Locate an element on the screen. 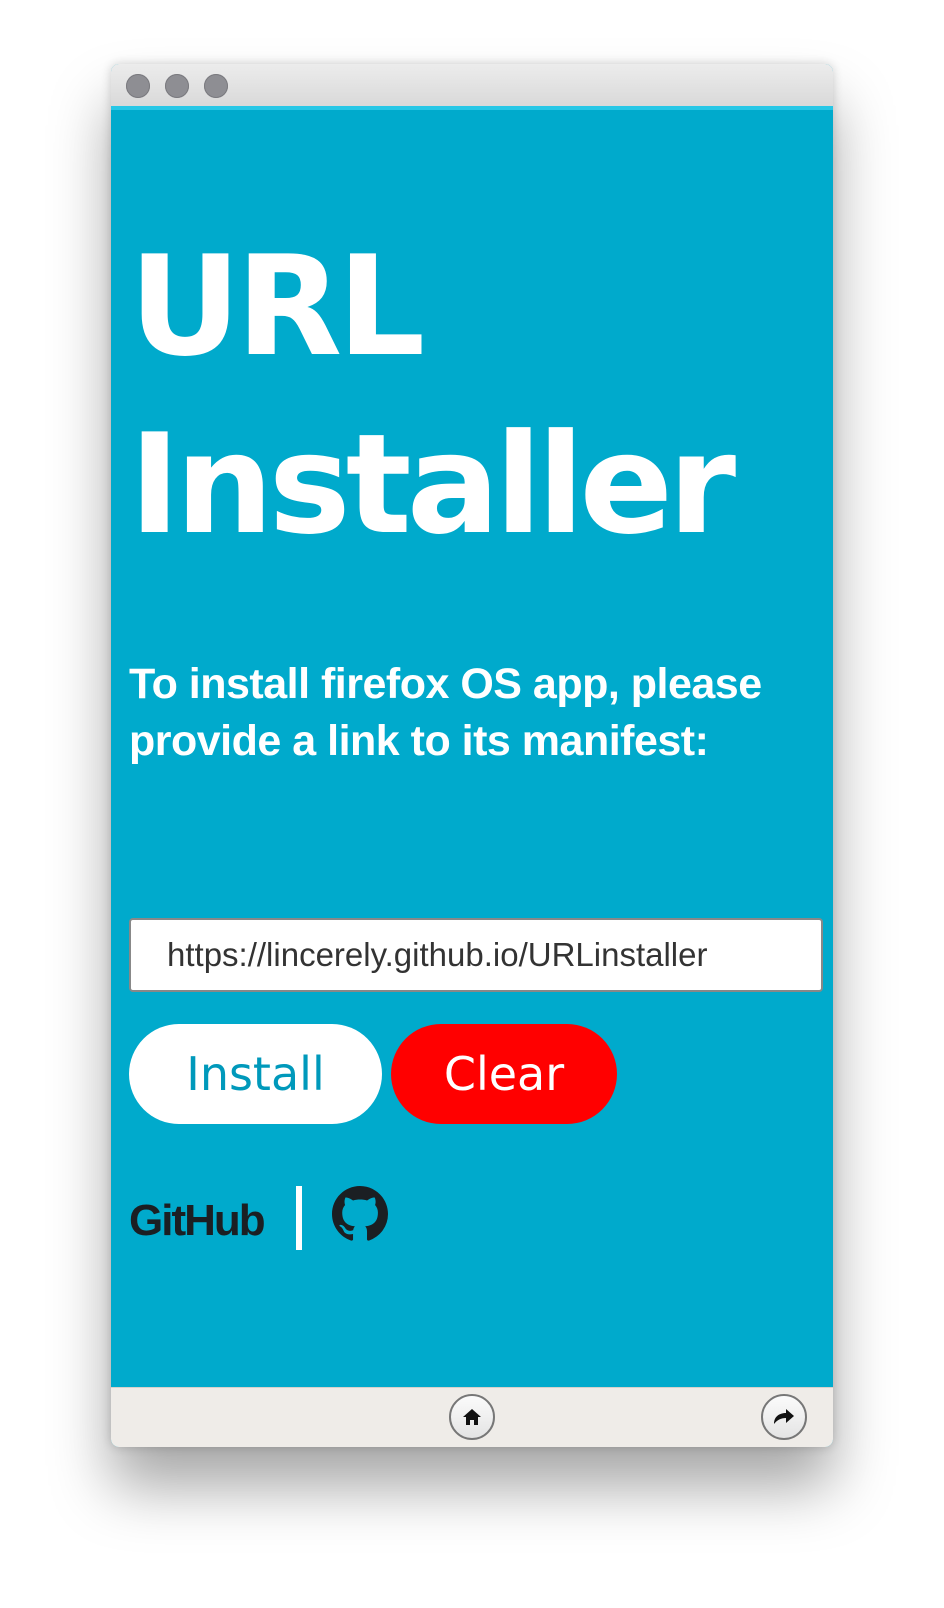 This screenshot has height=1608, width=944. install-button: Install is located at coordinates (255, 1074).